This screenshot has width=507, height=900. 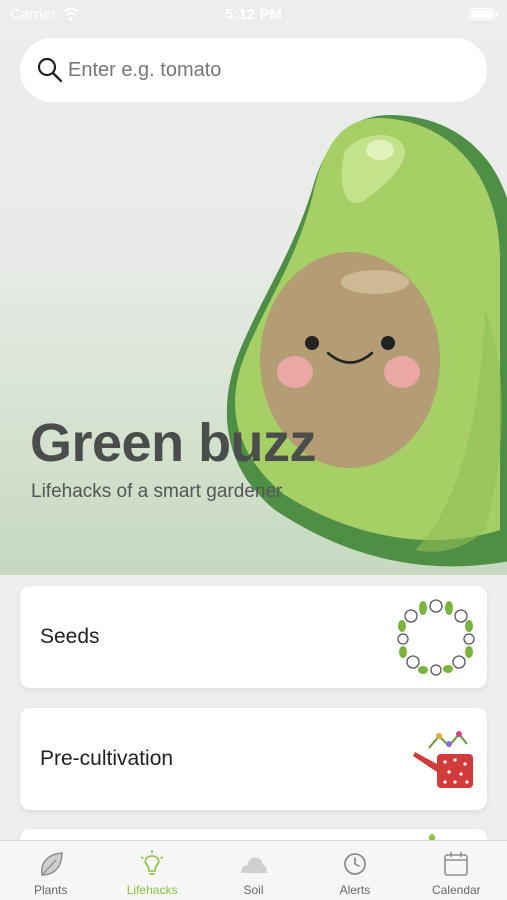 What do you see at coordinates (443, 759) in the screenshot?
I see `watering-can-icon` at bounding box center [443, 759].